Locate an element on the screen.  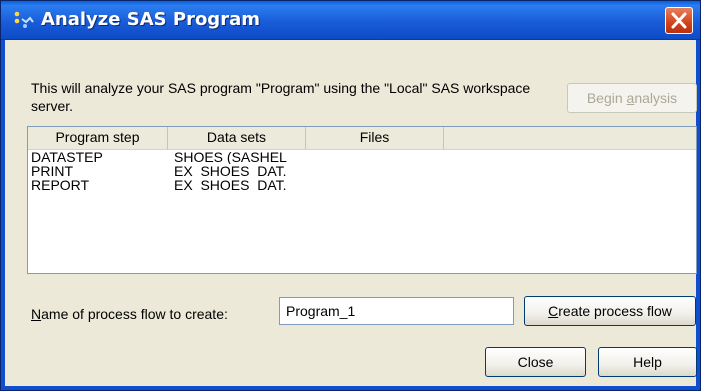
column-header-data-sets: Data sets is located at coordinates (237, 138).